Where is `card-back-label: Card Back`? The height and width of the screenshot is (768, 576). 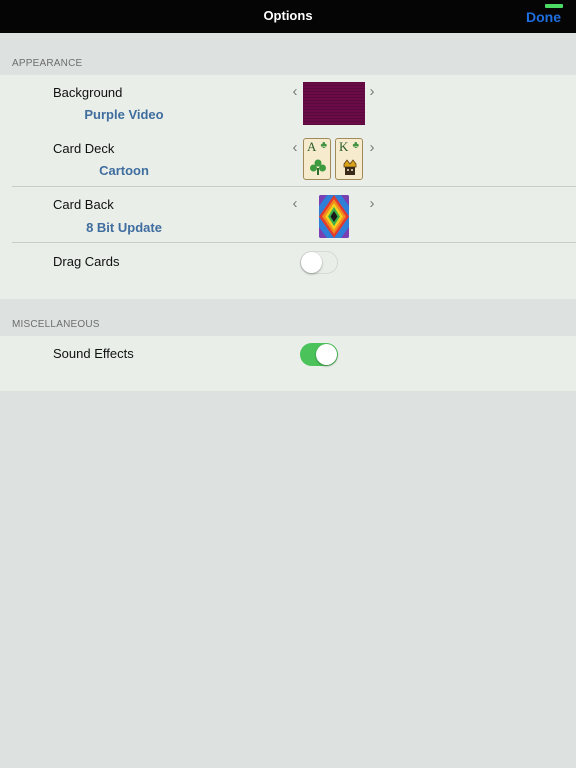
card-back-label: Card Back is located at coordinates (83, 204).